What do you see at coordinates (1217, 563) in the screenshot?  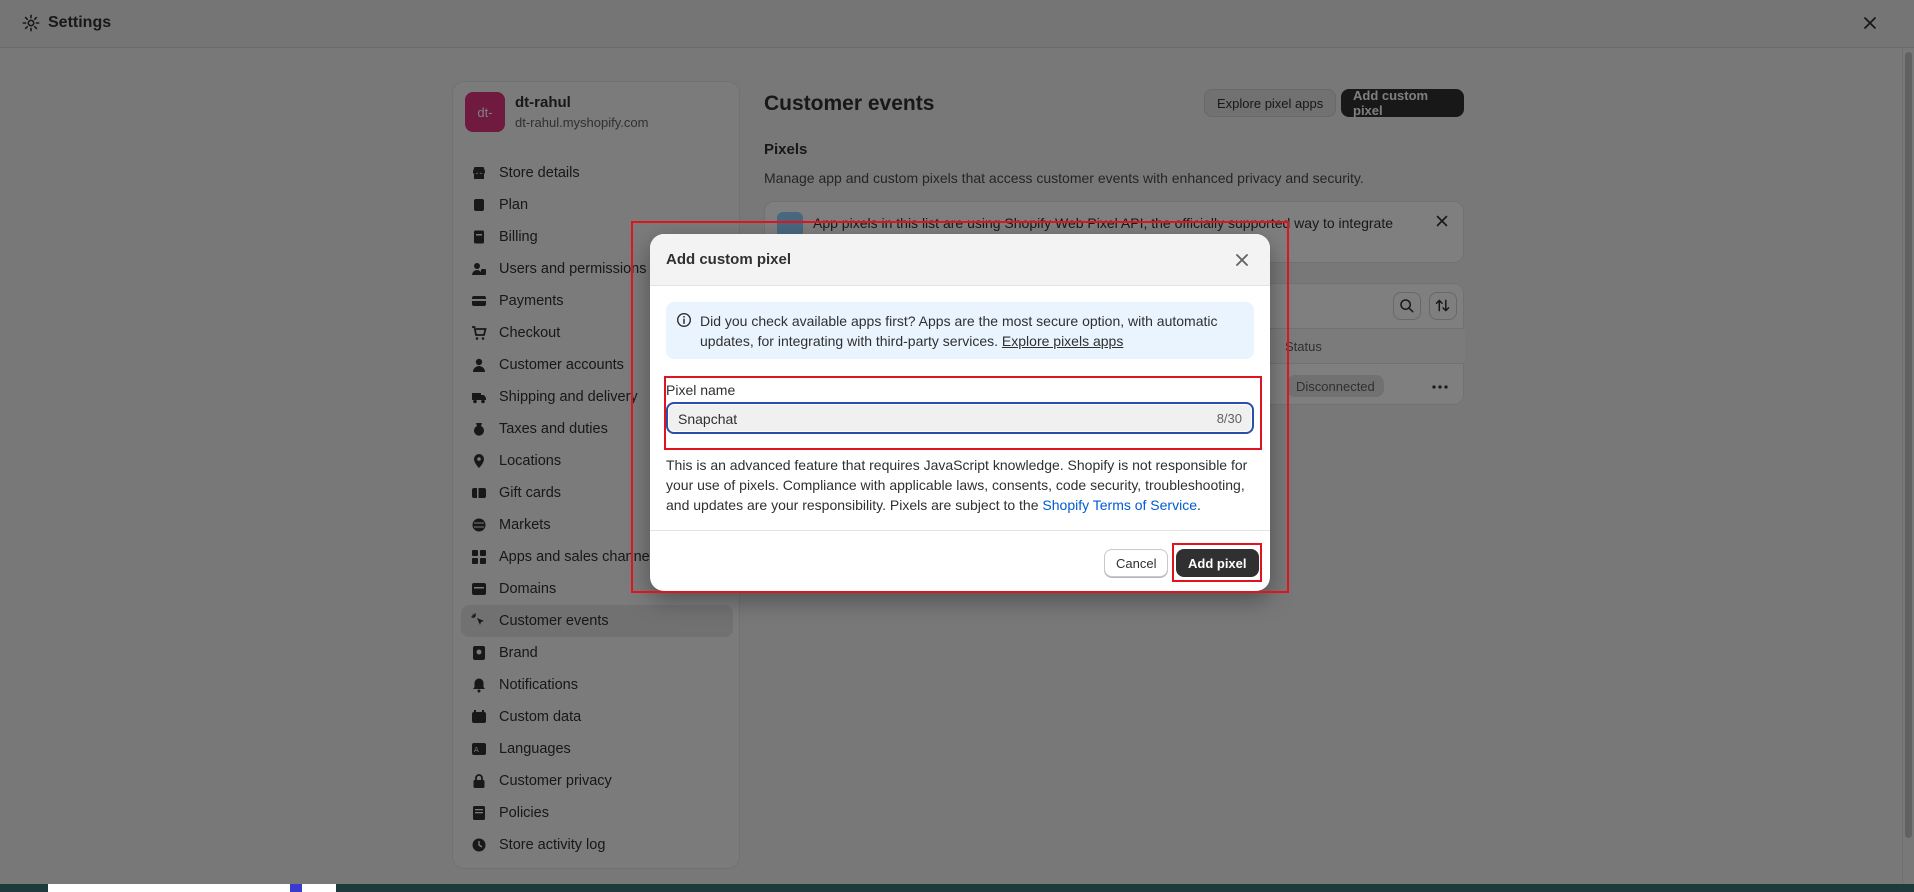 I see `add-pixel-button: Add pixel` at bounding box center [1217, 563].